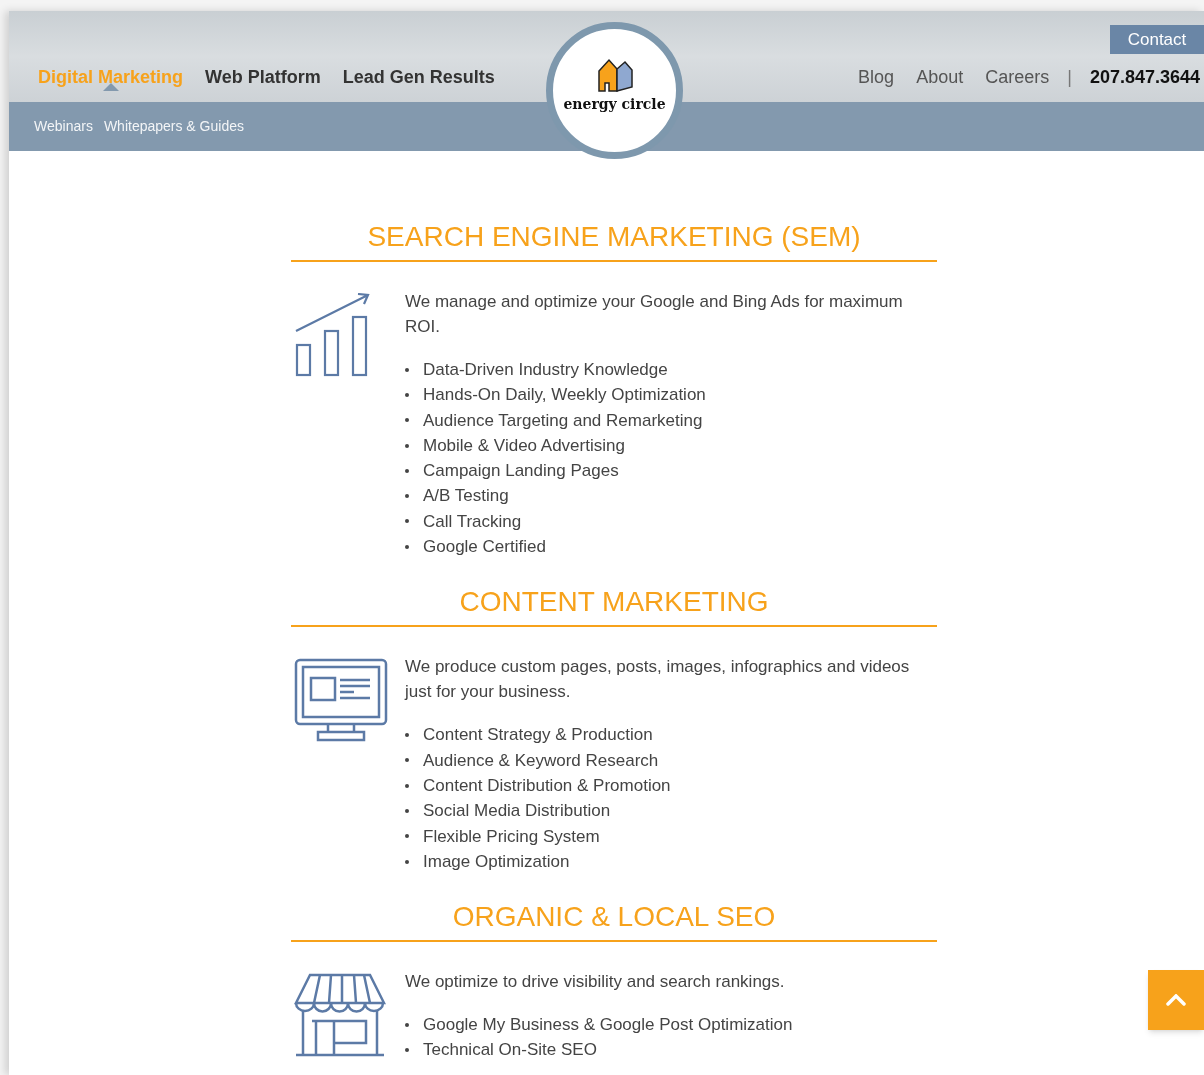  I want to click on subnav-link: Webinars, so click(63, 126).